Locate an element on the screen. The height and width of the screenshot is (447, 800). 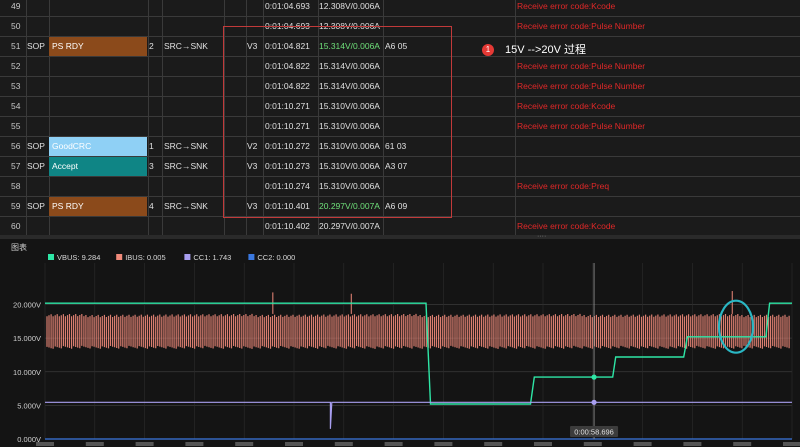
legend-label: CC2: 0.000 is located at coordinates (276, 257).